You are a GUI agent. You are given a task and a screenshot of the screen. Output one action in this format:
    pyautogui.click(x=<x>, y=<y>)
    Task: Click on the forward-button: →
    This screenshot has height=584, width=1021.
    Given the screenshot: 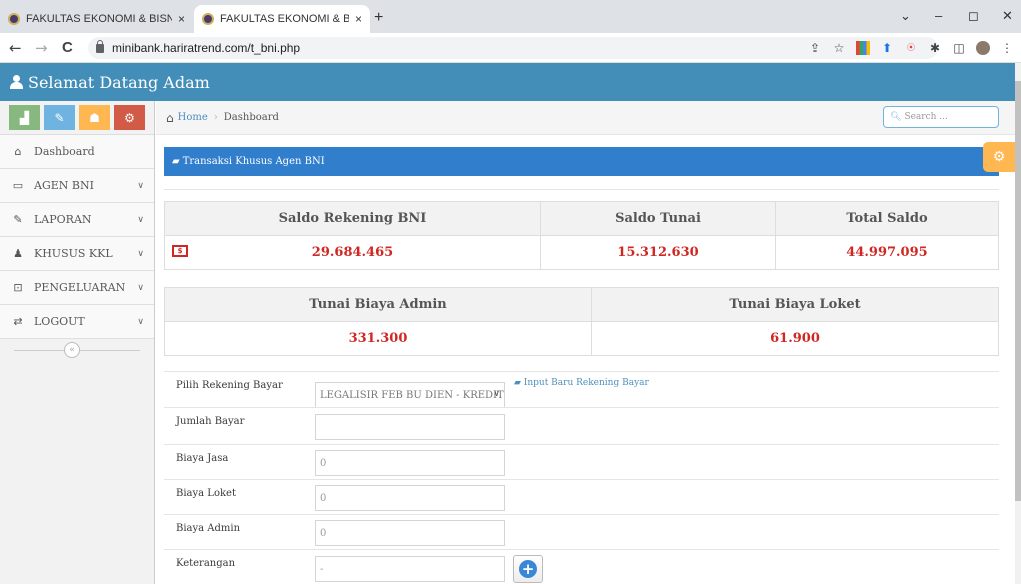 What is the action you would take?
    pyautogui.click(x=41, y=48)
    